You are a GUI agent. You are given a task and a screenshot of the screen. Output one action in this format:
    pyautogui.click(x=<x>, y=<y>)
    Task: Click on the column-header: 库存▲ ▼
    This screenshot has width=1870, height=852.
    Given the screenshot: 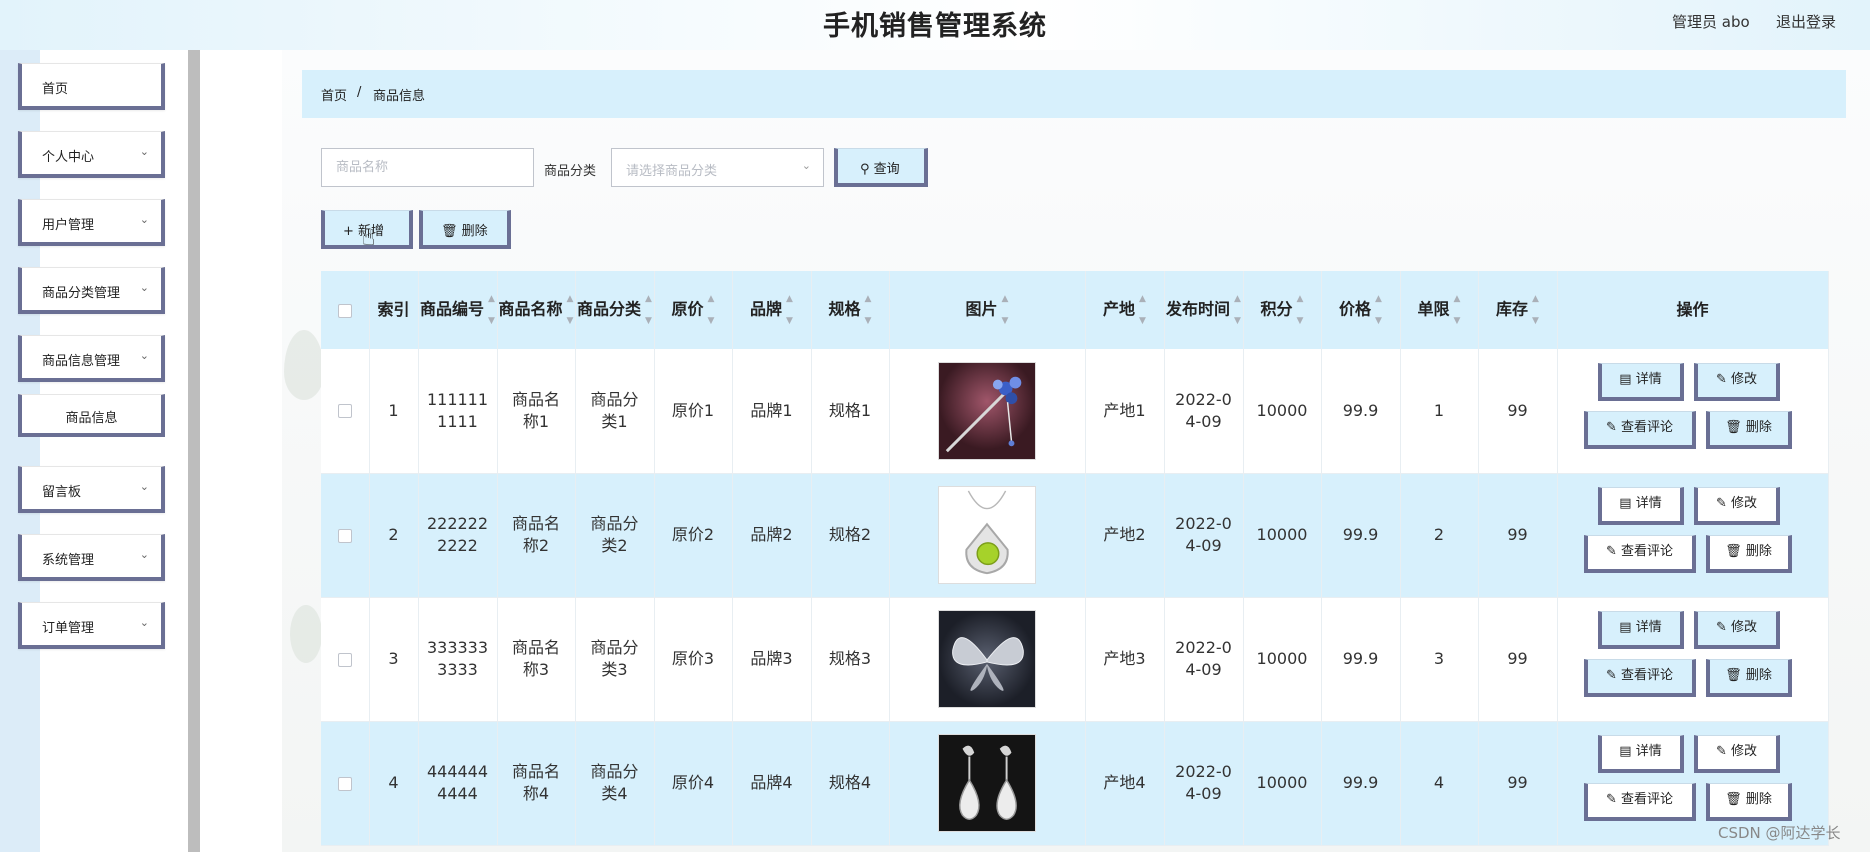 What is the action you would take?
    pyautogui.click(x=1518, y=310)
    